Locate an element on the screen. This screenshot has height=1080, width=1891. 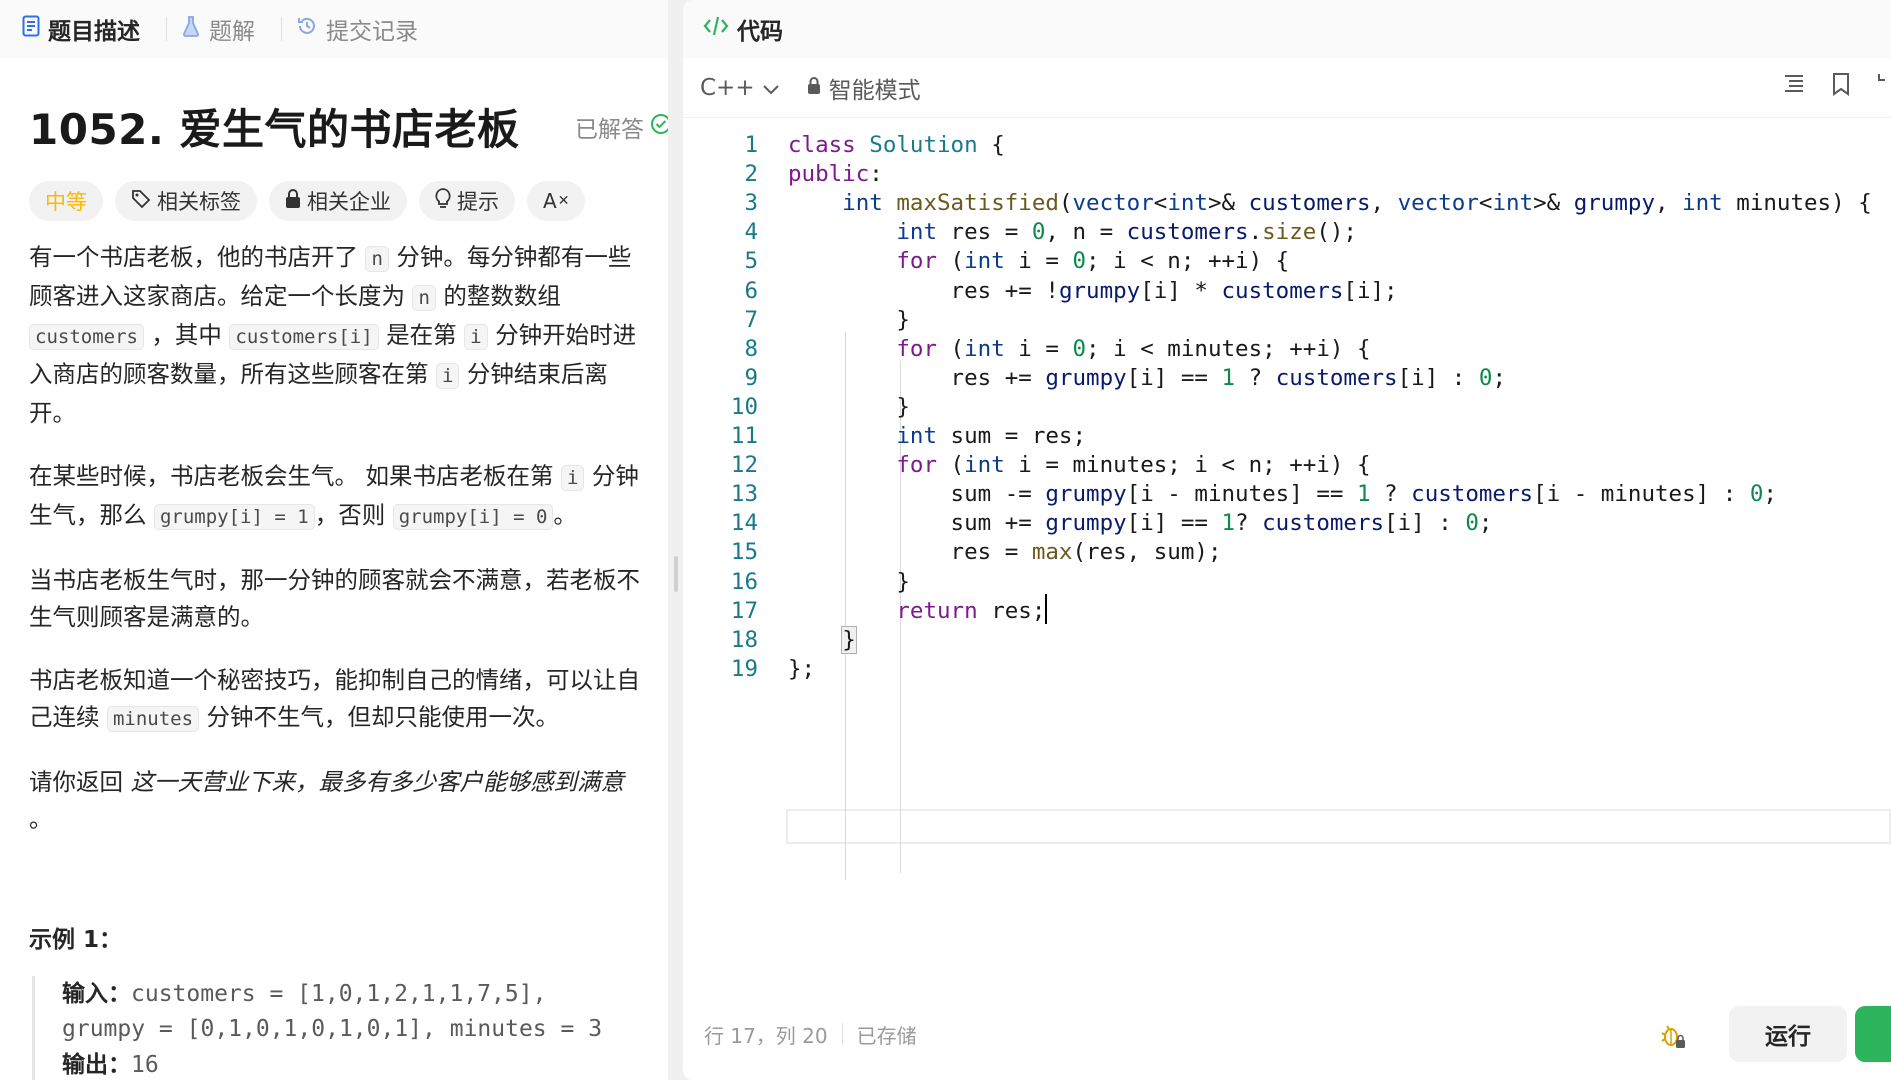
inline-code: minutes is located at coordinates (153, 719).